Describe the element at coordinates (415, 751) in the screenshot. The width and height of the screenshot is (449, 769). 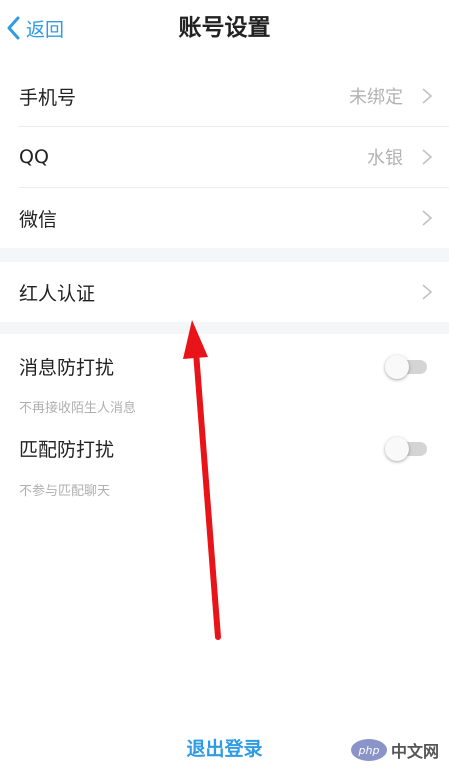
I see `watermark-text: 中文网` at that location.